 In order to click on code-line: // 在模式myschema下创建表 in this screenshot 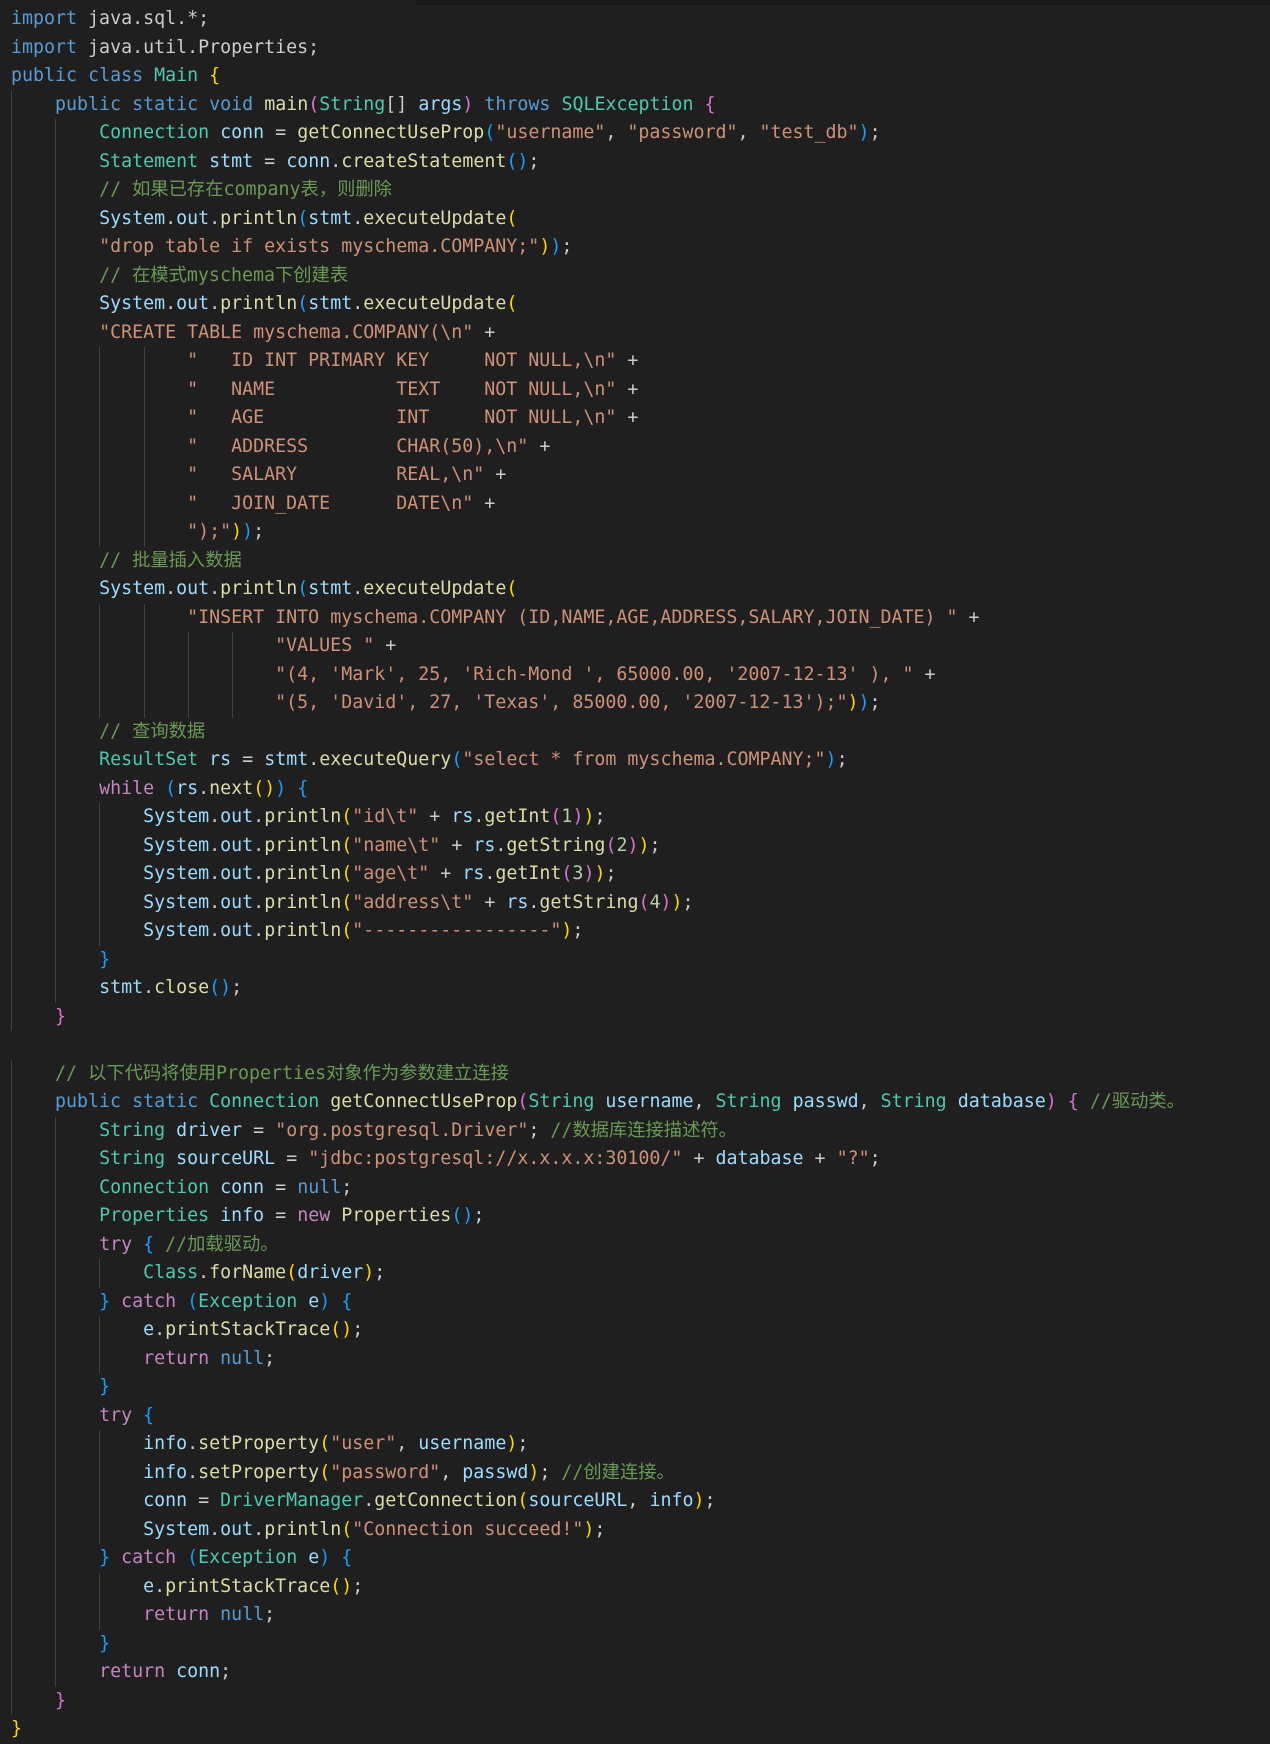, I will do `click(598, 275)`.